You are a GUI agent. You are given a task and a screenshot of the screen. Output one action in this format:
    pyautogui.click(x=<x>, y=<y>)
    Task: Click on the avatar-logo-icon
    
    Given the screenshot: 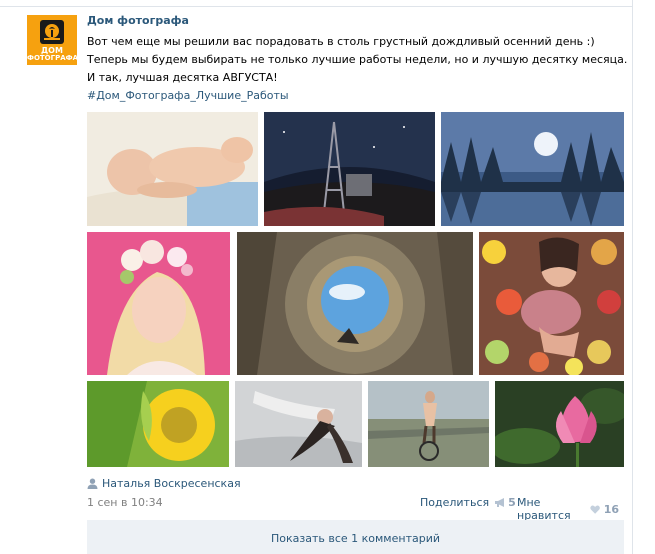 What is the action you would take?
    pyautogui.click(x=52, y=32)
    